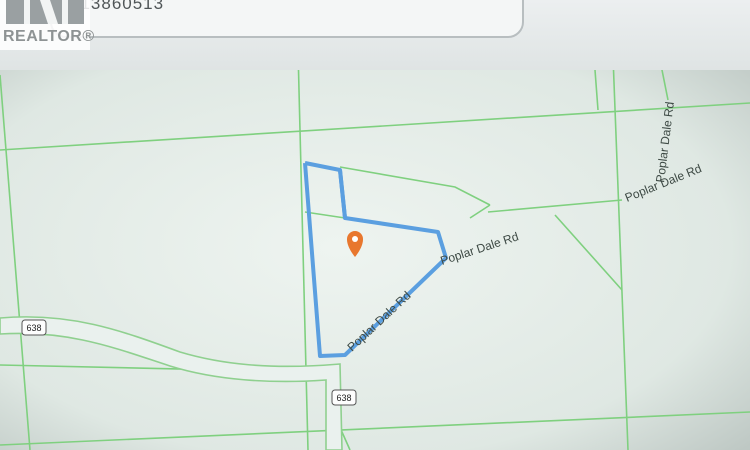 The width and height of the screenshot is (750, 450). I want to click on realtor-logo-text: REALTOR®, so click(49, 36).